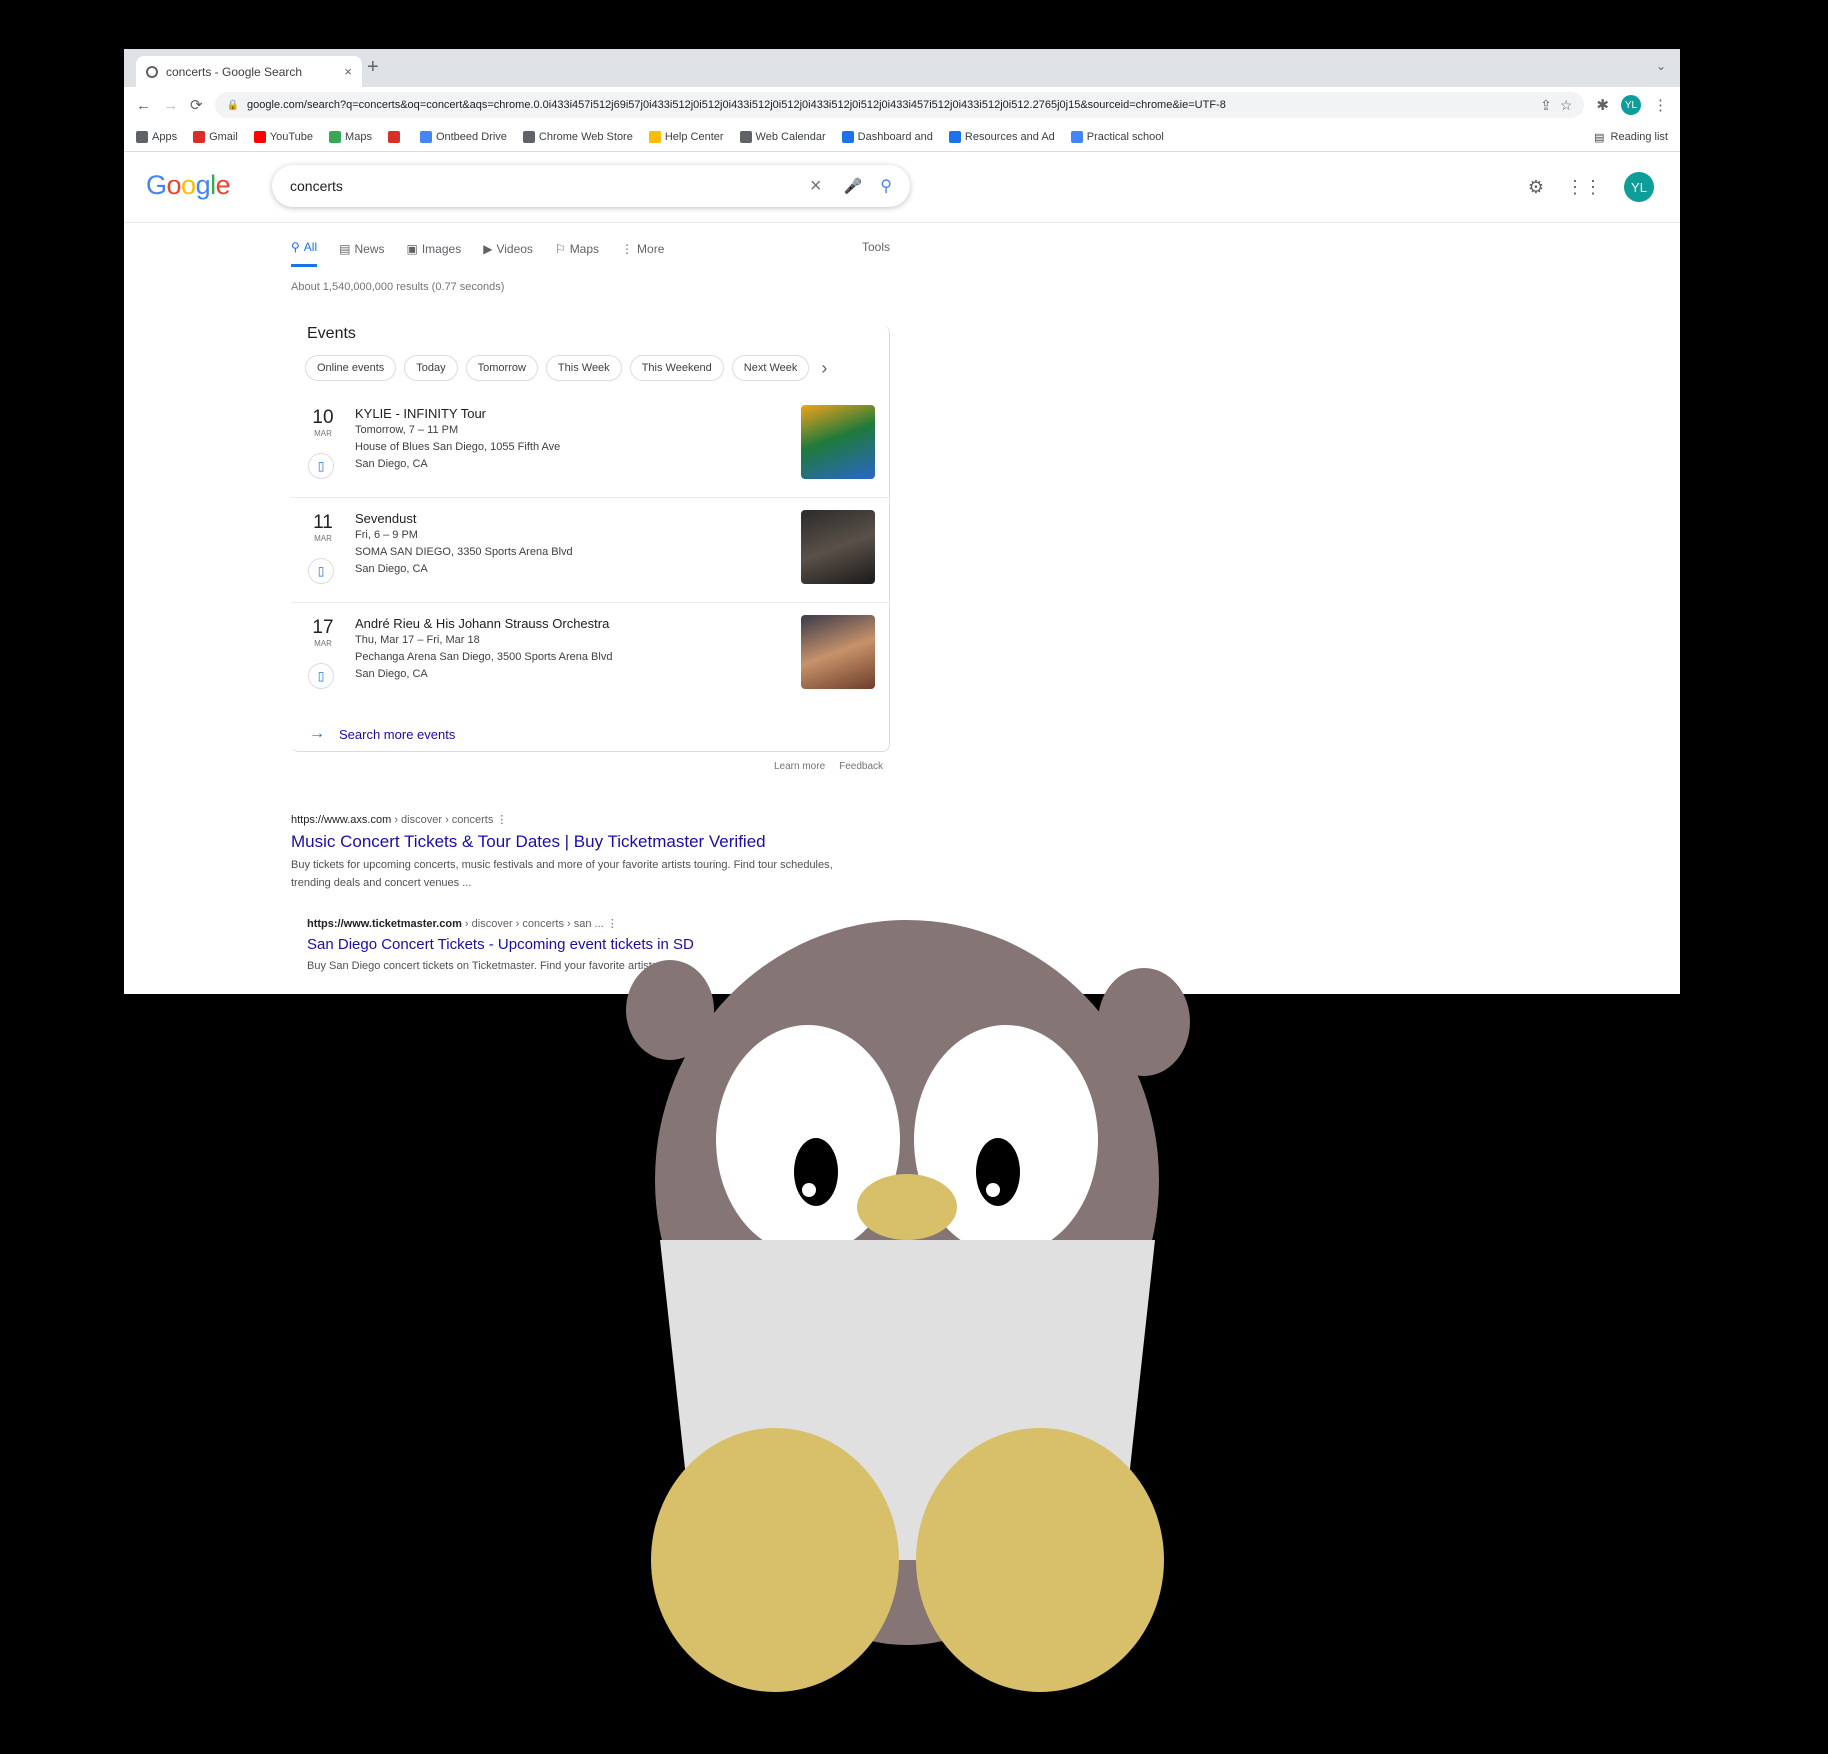  I want to click on maps-icon: ⚐, so click(560, 248).